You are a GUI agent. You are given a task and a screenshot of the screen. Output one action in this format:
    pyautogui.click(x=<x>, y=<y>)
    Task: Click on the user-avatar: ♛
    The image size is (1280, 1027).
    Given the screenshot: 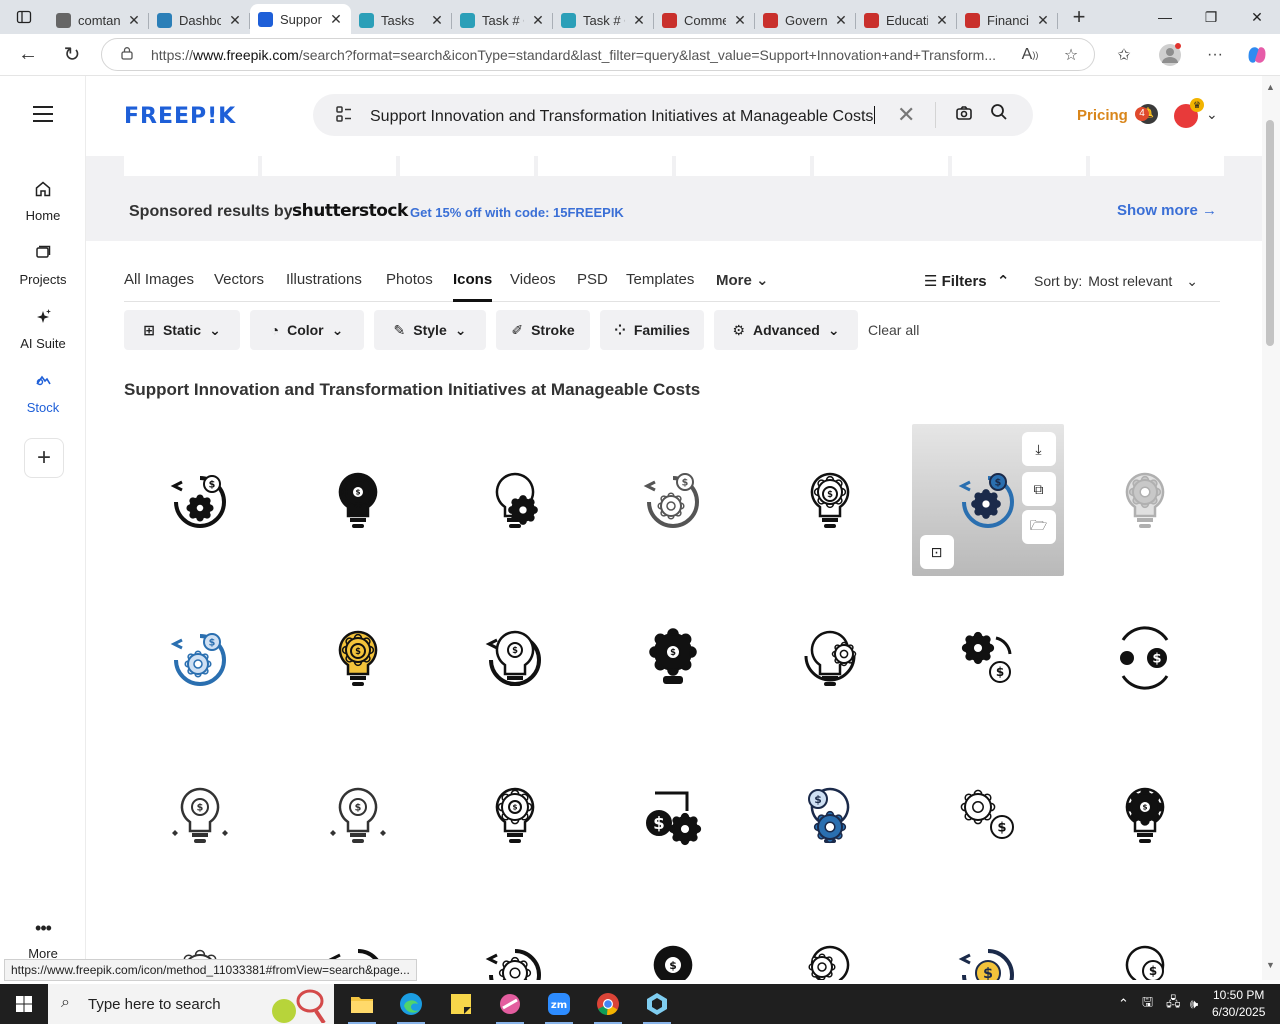 What is the action you would take?
    pyautogui.click(x=1189, y=113)
    